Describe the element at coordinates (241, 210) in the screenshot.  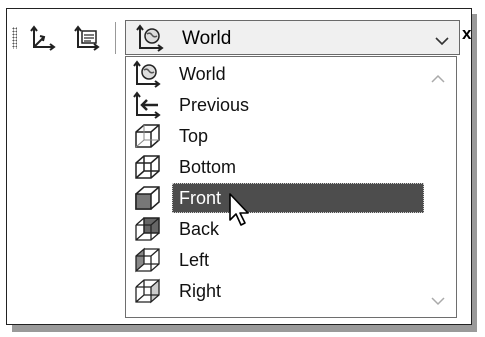
I see `mouse-pointer-icon` at that location.